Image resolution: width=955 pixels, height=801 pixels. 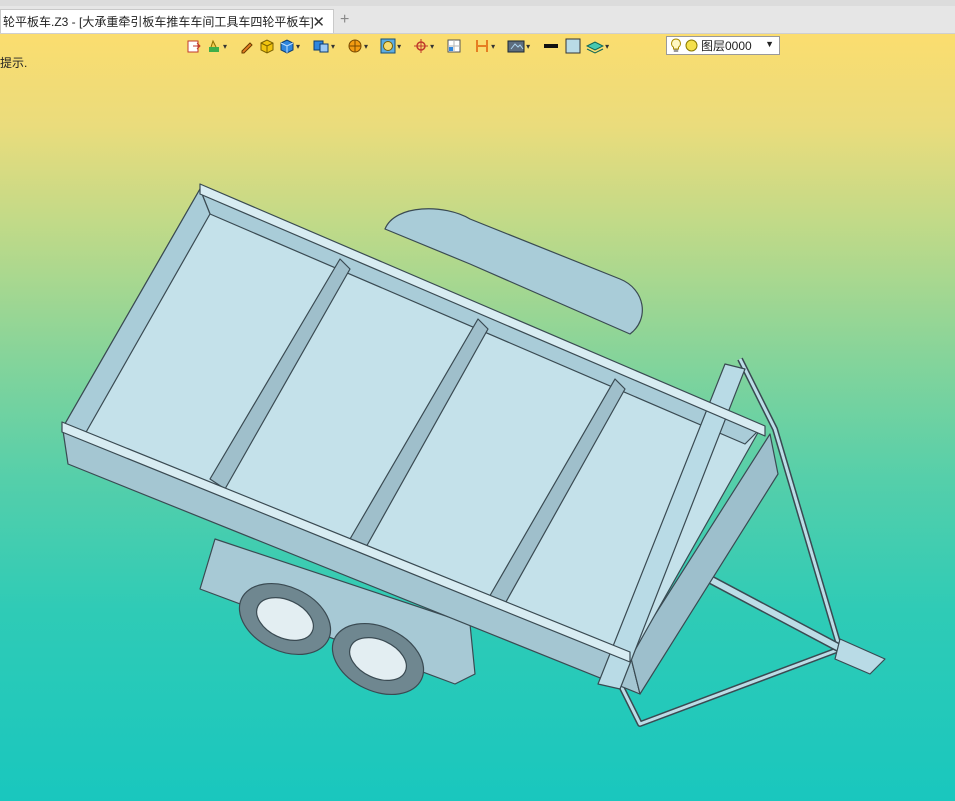 I want to click on new-tab-button: +, so click(x=344, y=20).